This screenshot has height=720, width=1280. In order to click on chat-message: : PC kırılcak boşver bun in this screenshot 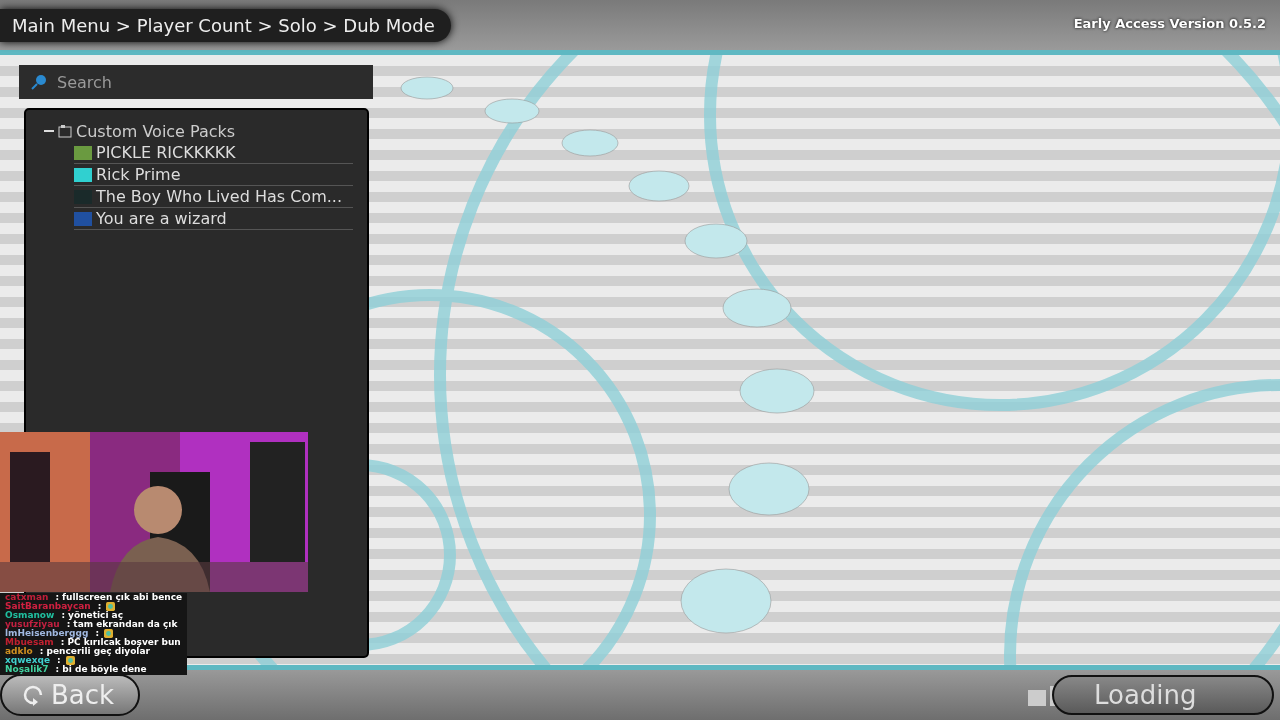, I will do `click(120, 642)`.